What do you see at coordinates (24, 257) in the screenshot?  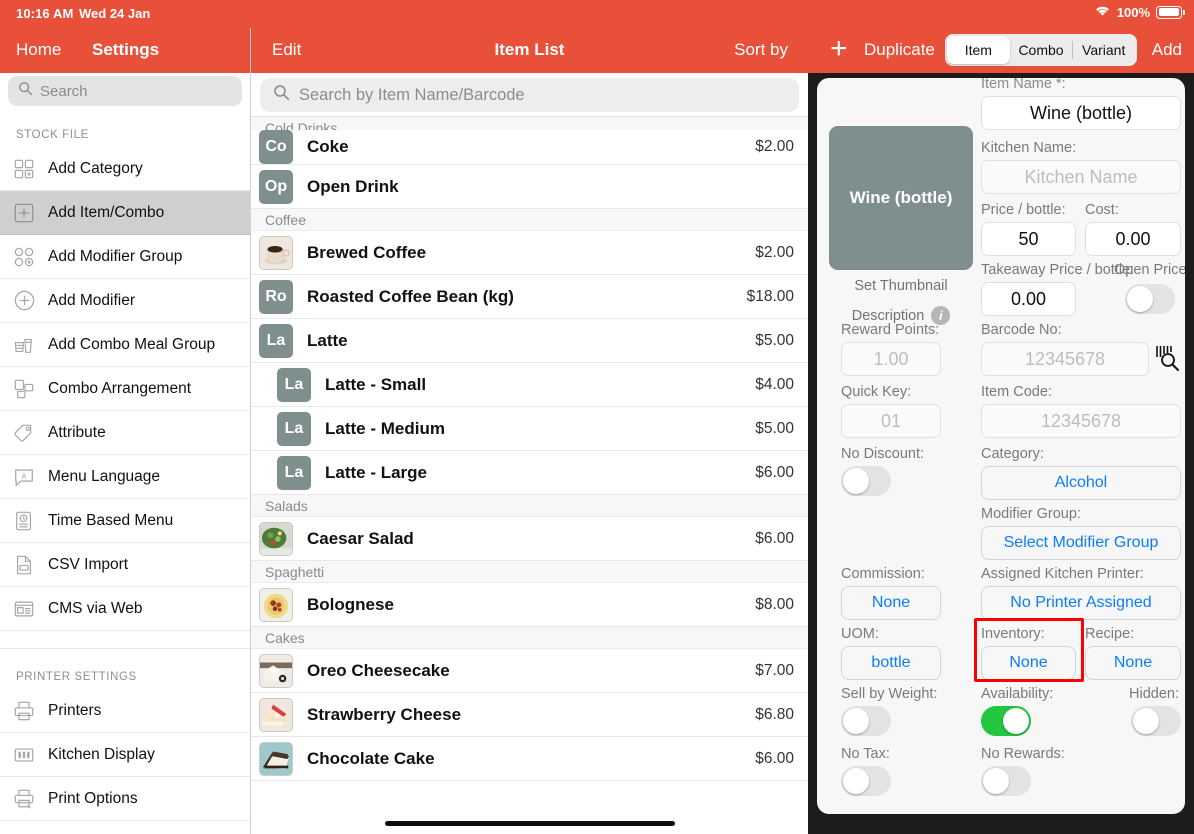 I see `add-modifier-group-icon` at bounding box center [24, 257].